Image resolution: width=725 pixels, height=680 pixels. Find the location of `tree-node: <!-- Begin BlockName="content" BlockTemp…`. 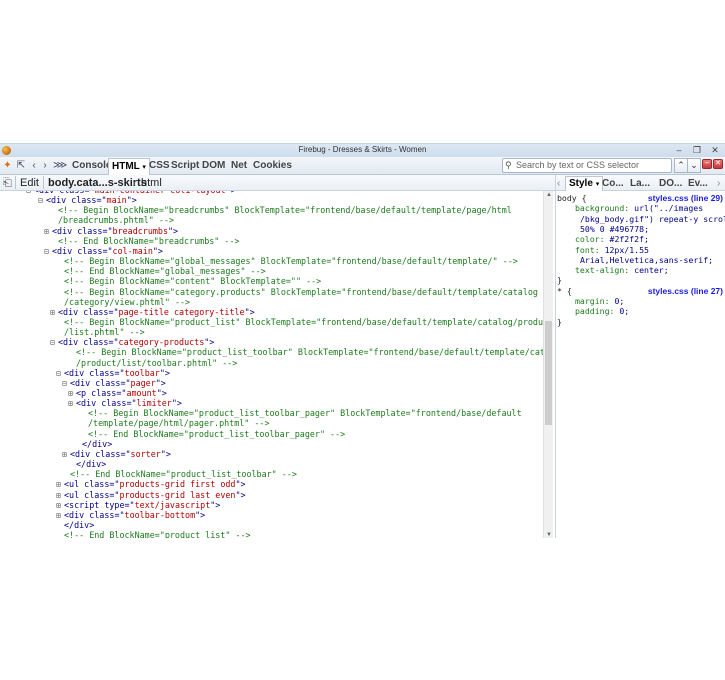

tree-node: <!-- Begin BlockName="content" BlockTemp… is located at coordinates (188, 281).